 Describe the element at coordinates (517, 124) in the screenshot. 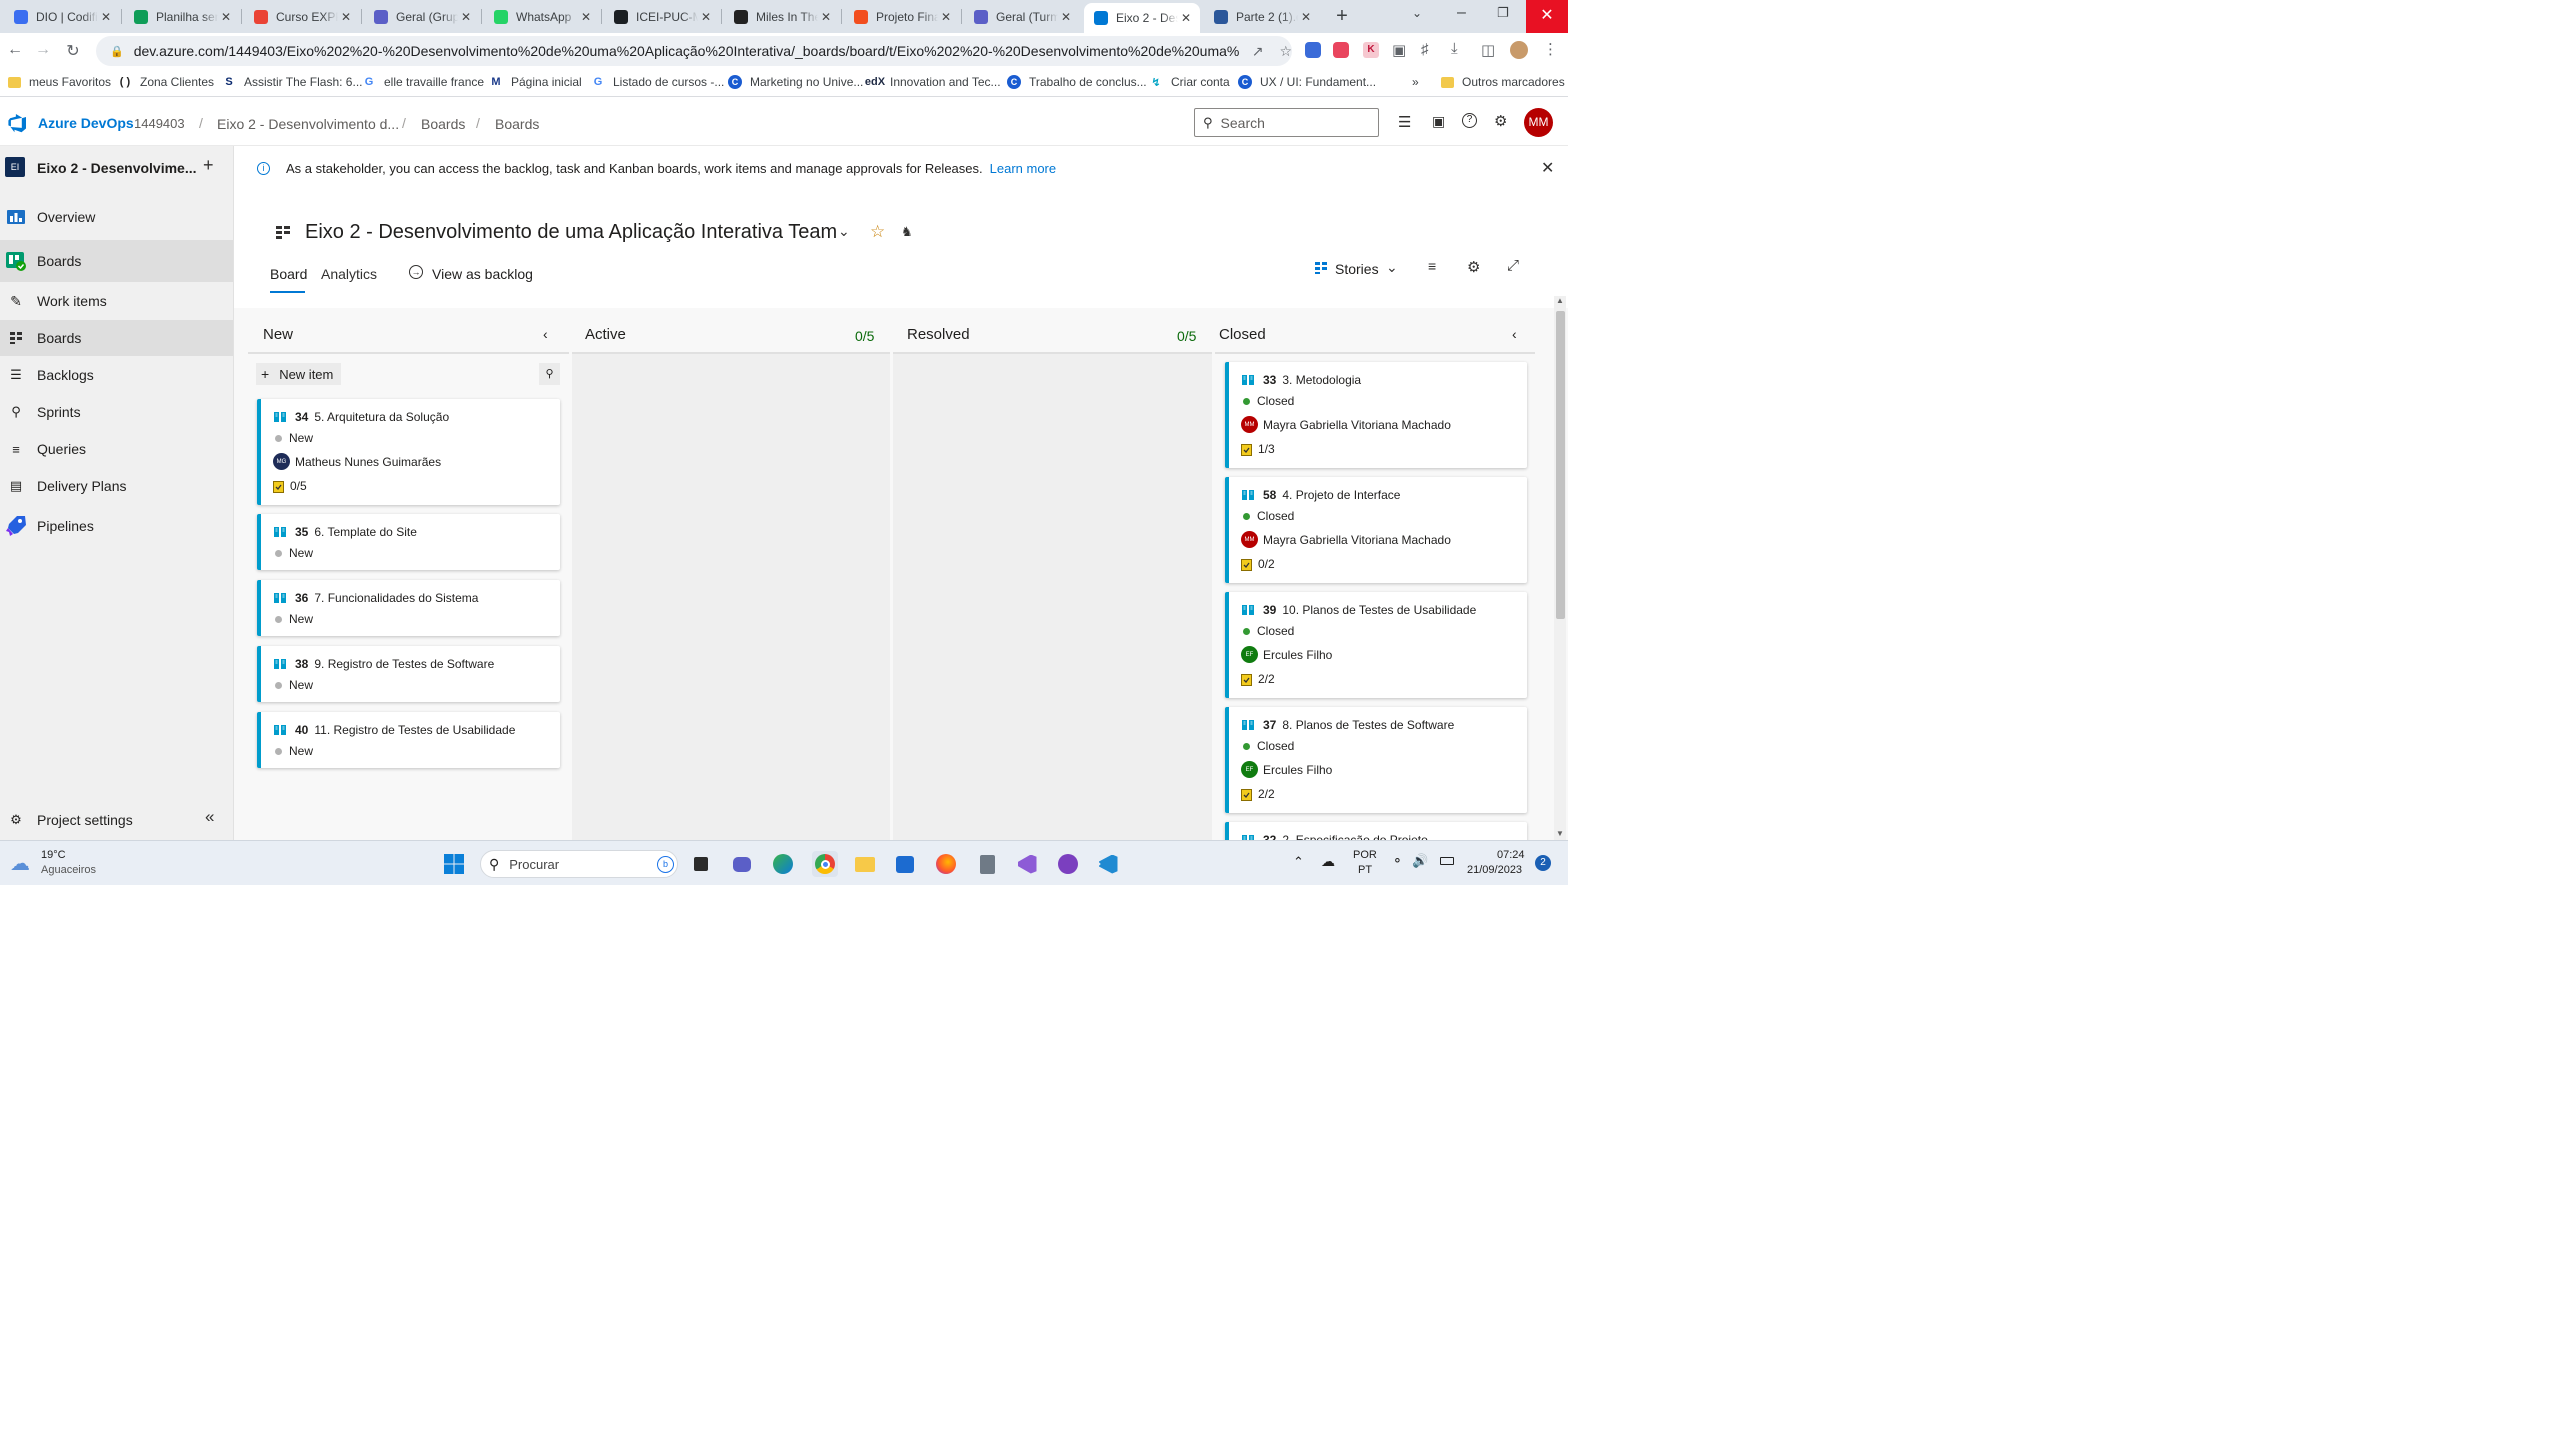

I see `breadcrumb-boards: Boards` at that location.